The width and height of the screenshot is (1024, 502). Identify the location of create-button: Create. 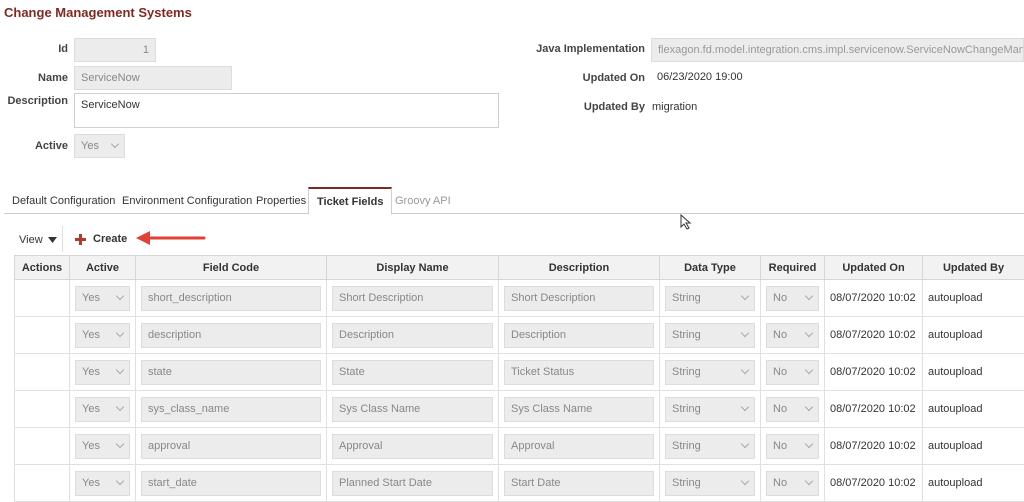
(101, 239).